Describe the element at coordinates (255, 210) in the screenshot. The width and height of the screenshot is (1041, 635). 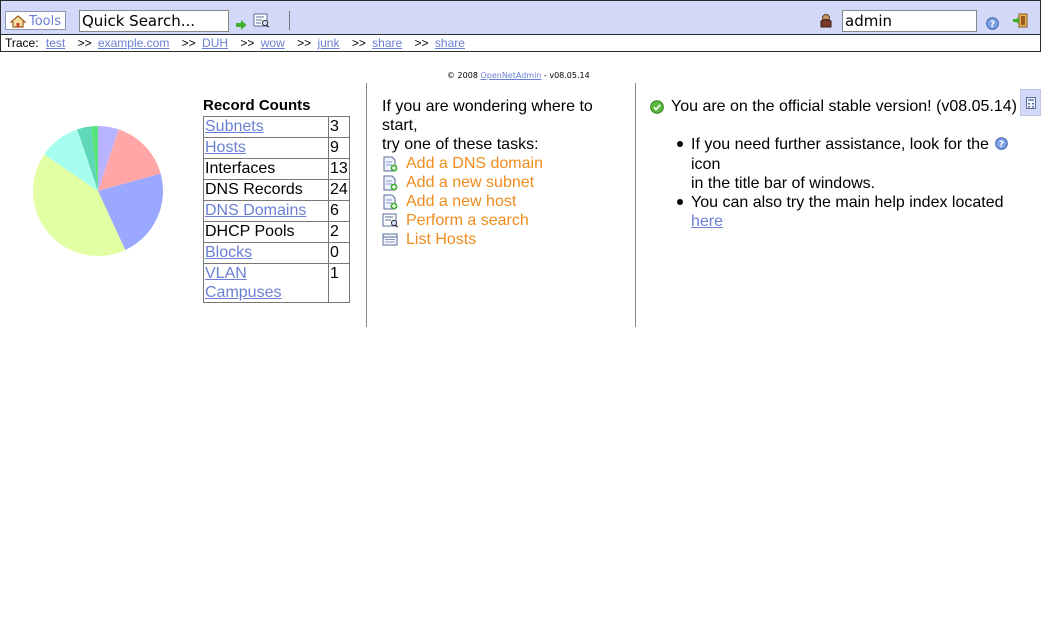
I see `dns-domains-link: DNS Domains` at that location.